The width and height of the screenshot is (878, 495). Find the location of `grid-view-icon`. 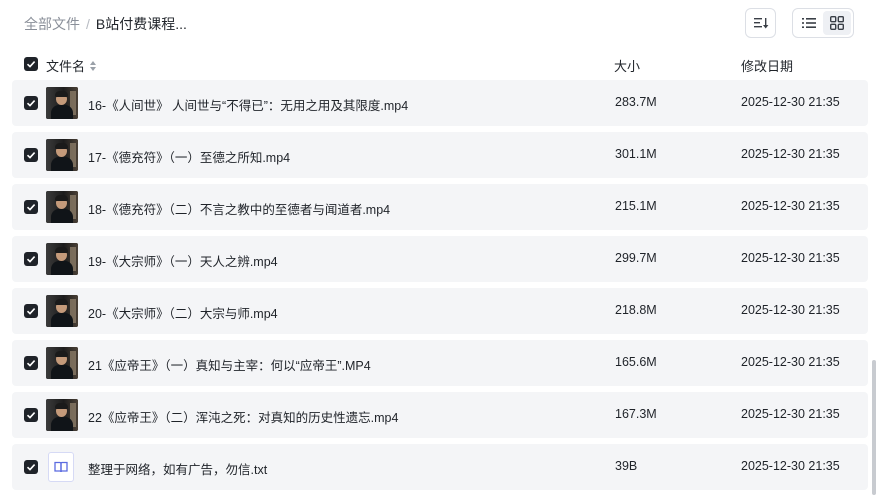

grid-view-icon is located at coordinates (837, 23).